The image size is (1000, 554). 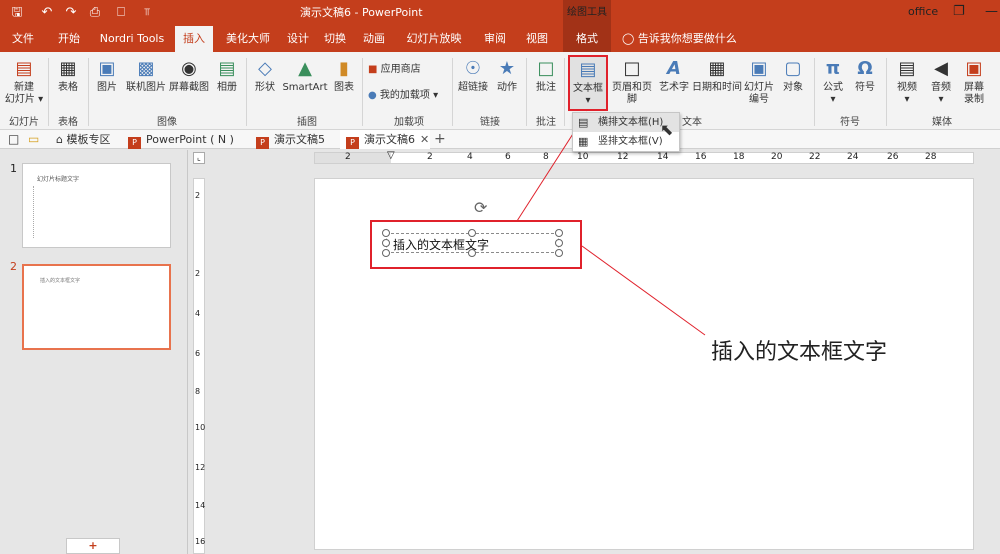 What do you see at coordinates (799, 352) in the screenshot?
I see `annotation-text: 插入的文本框文字` at bounding box center [799, 352].